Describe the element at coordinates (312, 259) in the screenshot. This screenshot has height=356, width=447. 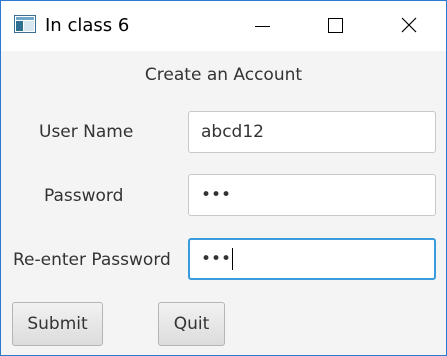
I see `reenter-password-input: •••` at that location.